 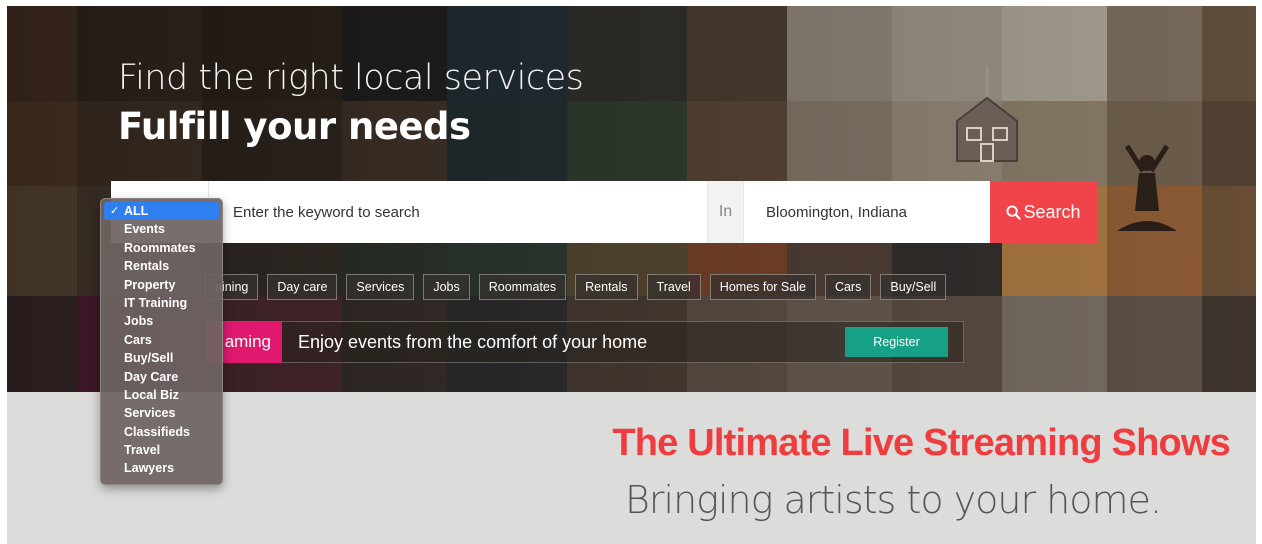 I want to click on dropdown-option-rentals: Rentals, so click(x=161, y=266).